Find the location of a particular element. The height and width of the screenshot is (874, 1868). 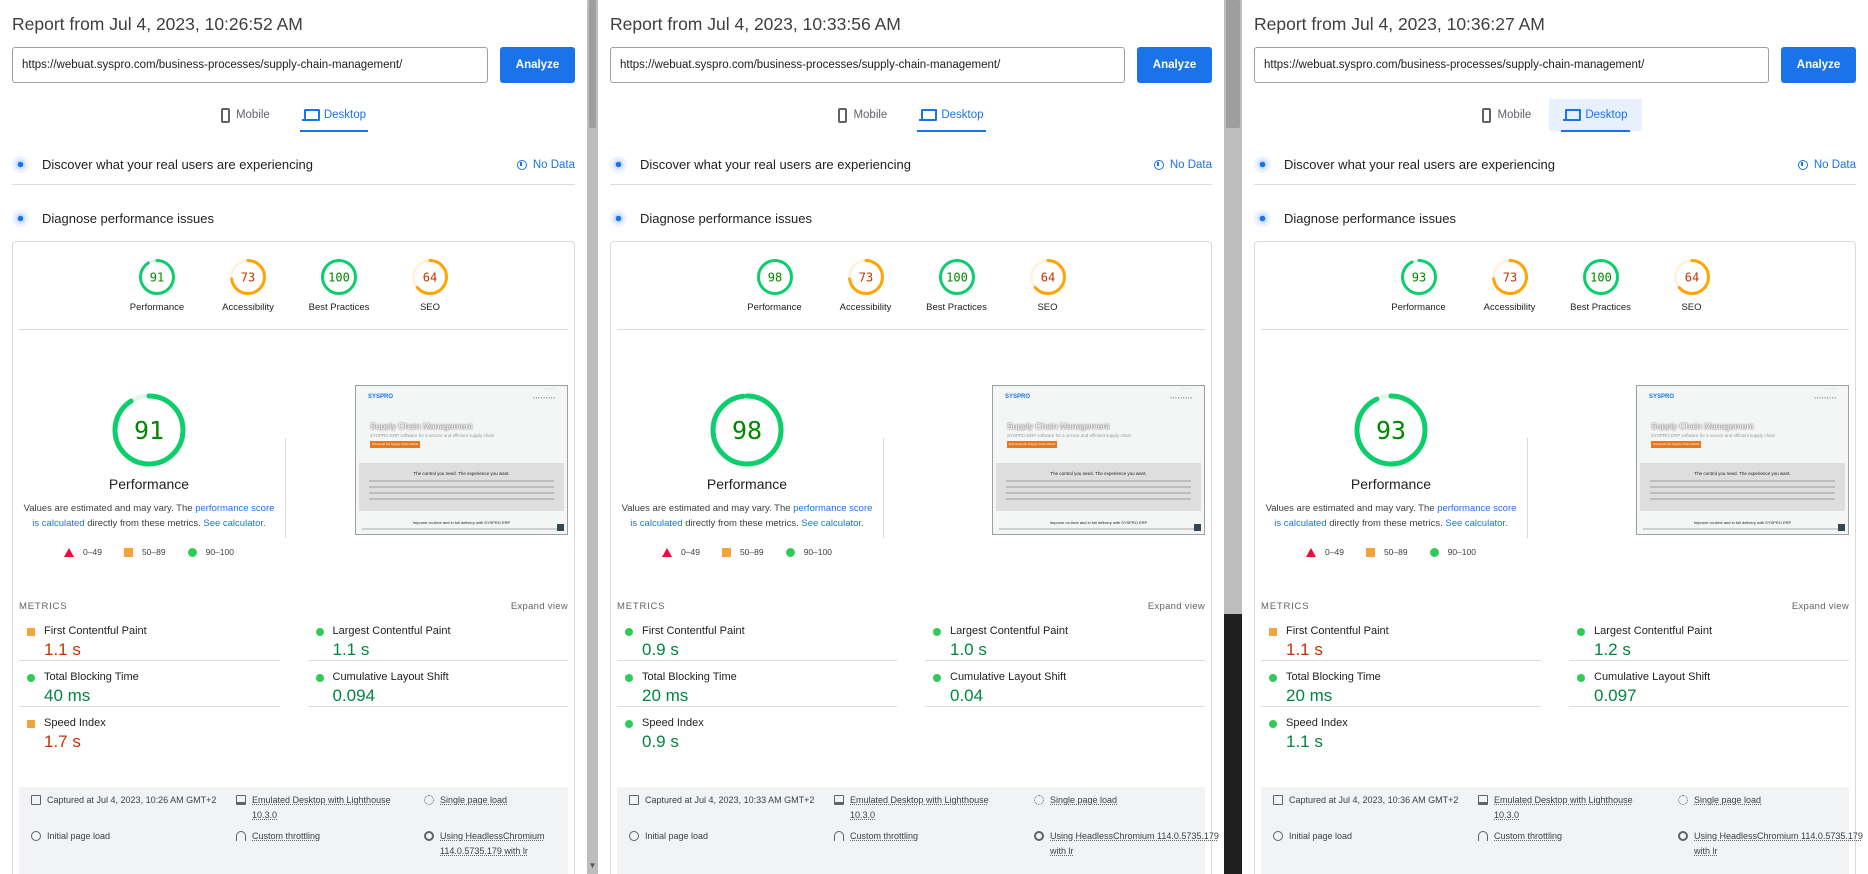

gauge-accessibility-label: Accessibility is located at coordinates (248, 307).